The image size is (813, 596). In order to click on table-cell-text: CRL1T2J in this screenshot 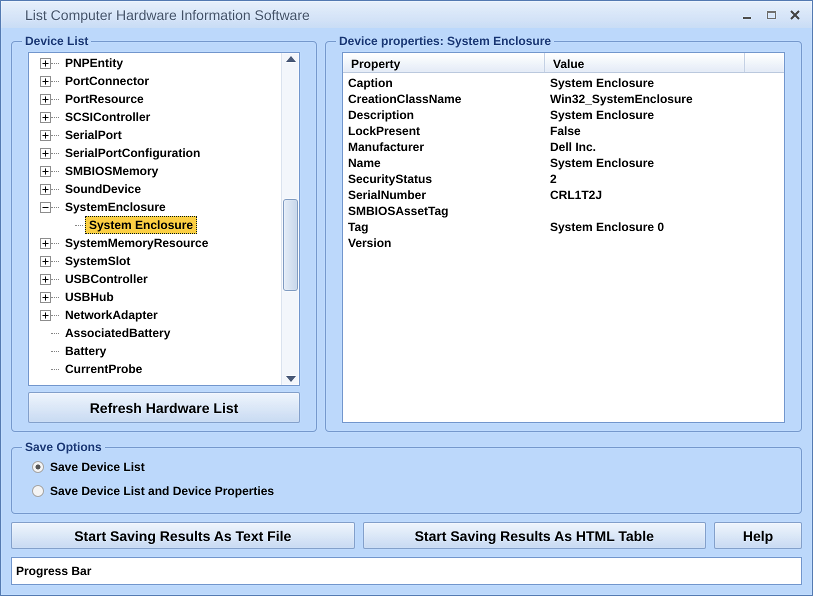, I will do `click(576, 195)`.